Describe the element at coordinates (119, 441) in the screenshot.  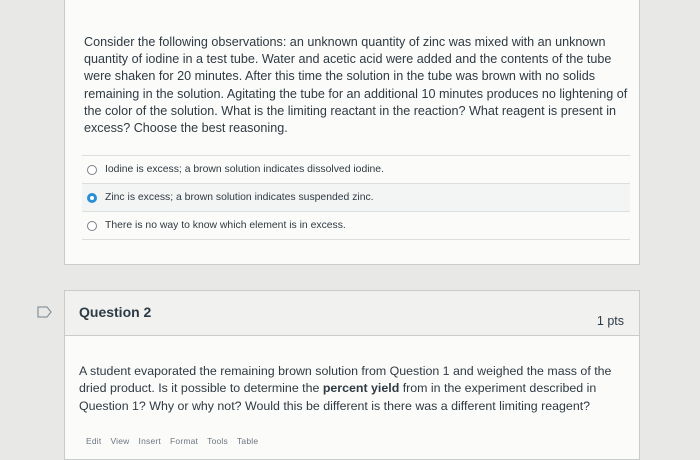
I see `menu-view: View` at that location.